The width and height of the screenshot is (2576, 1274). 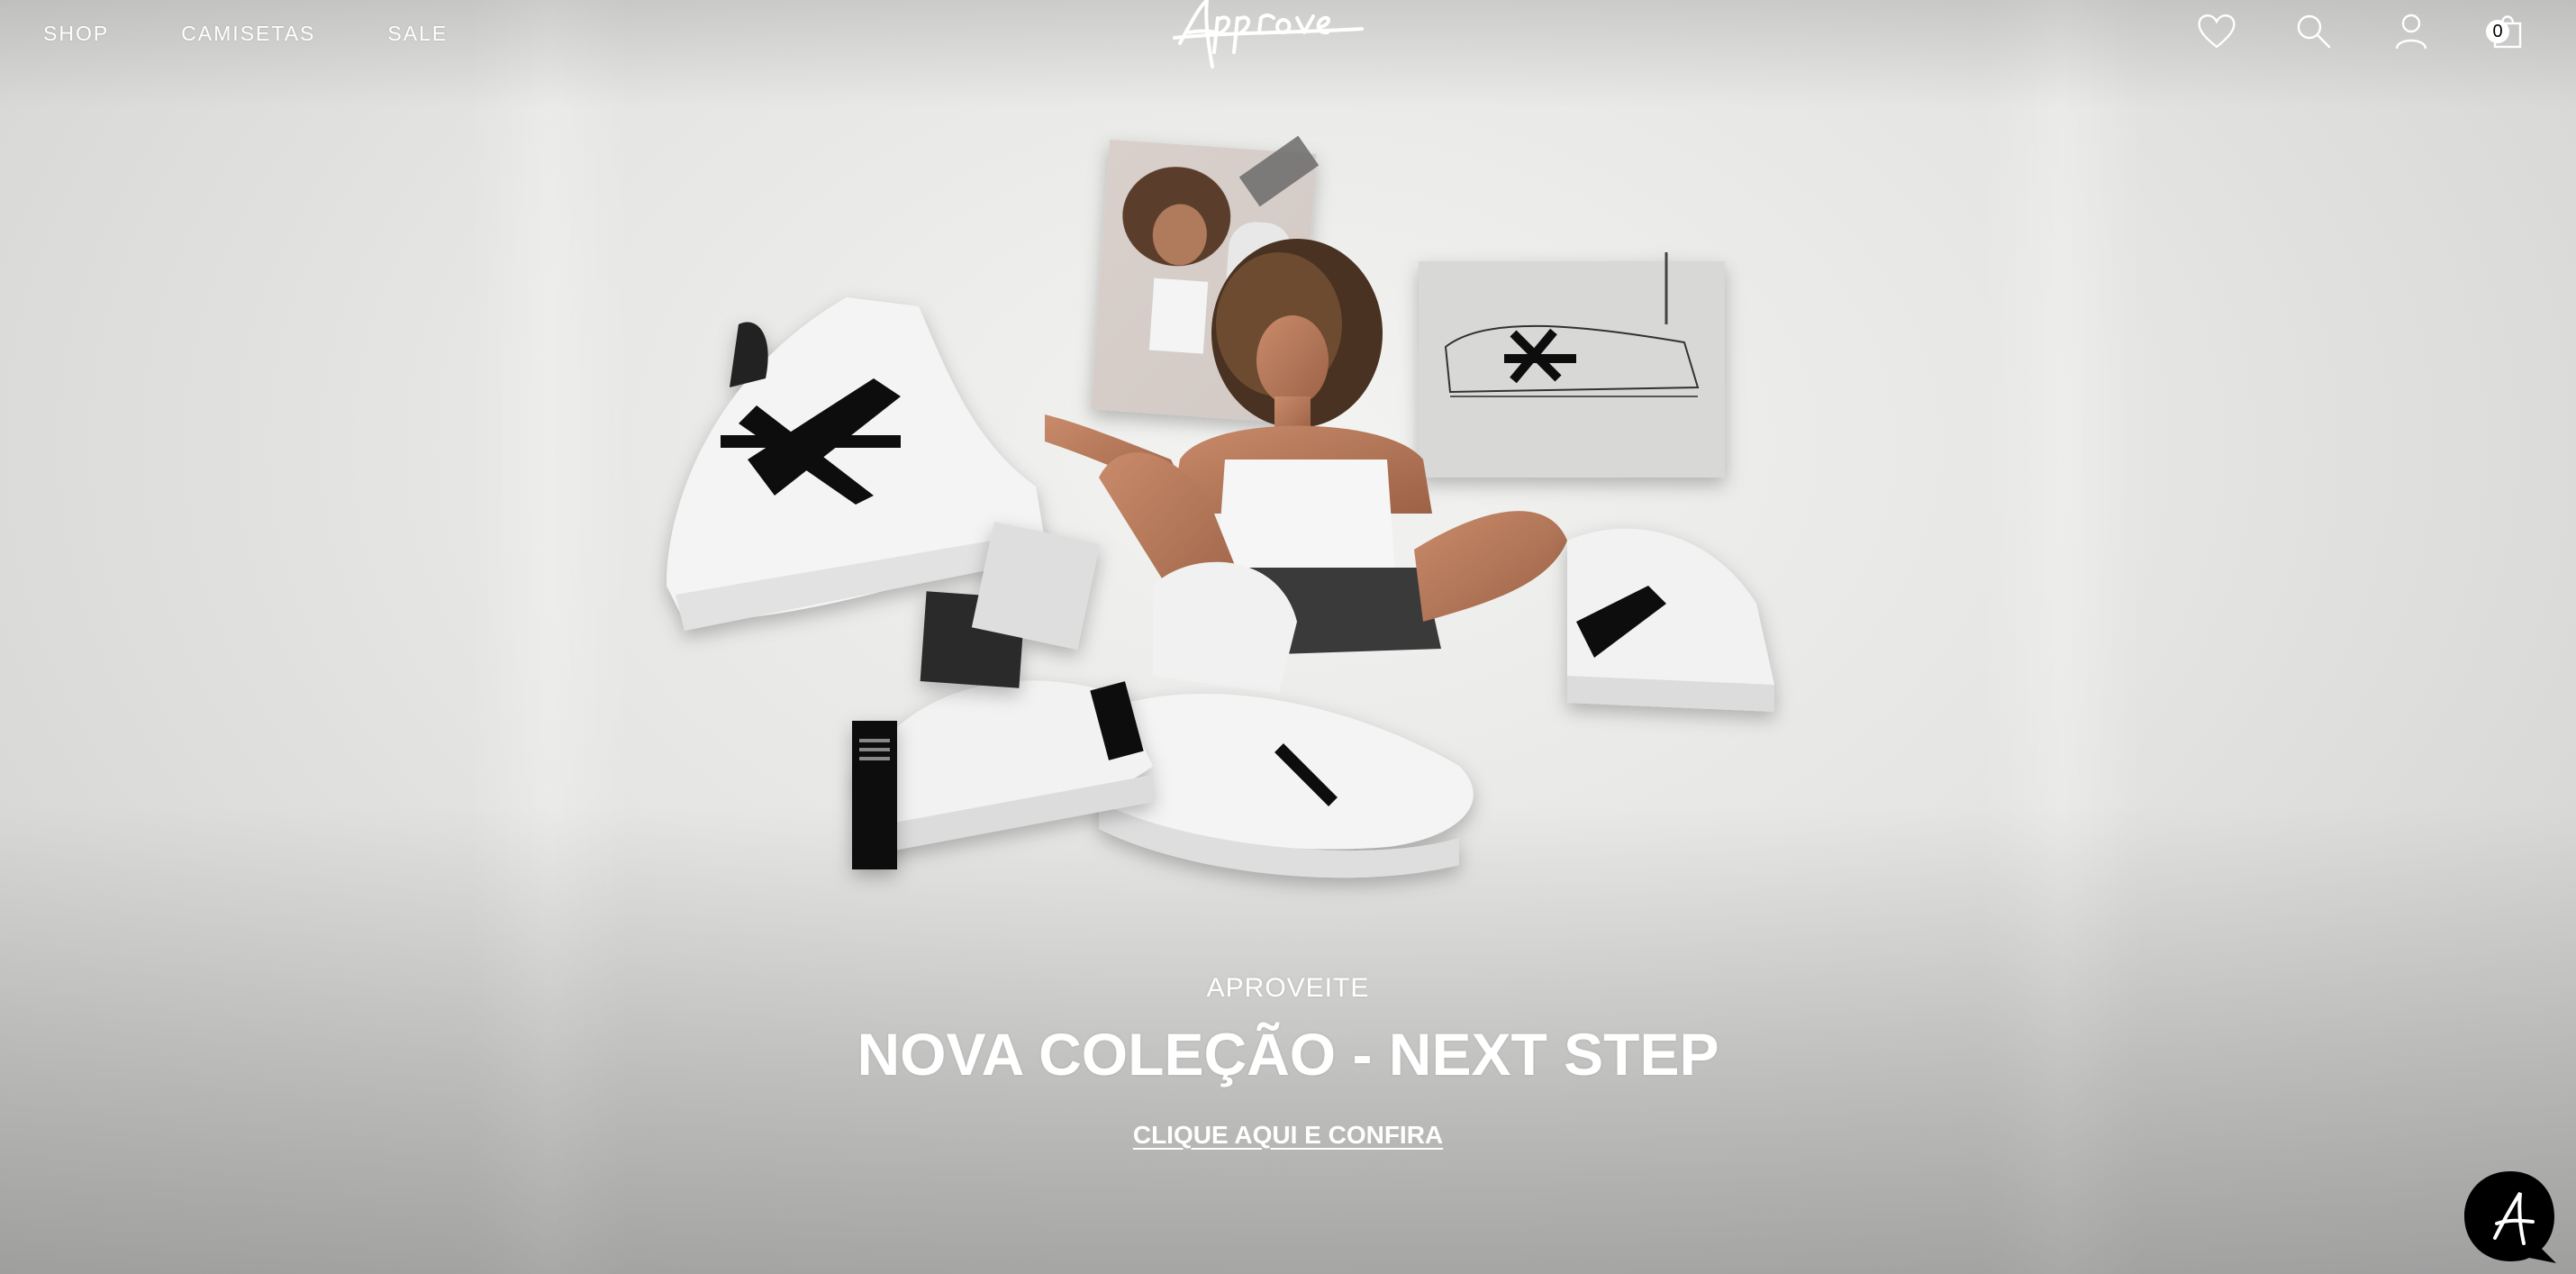 What do you see at coordinates (1288, 988) in the screenshot?
I see `hero-eyebrow: APROVEITE` at bounding box center [1288, 988].